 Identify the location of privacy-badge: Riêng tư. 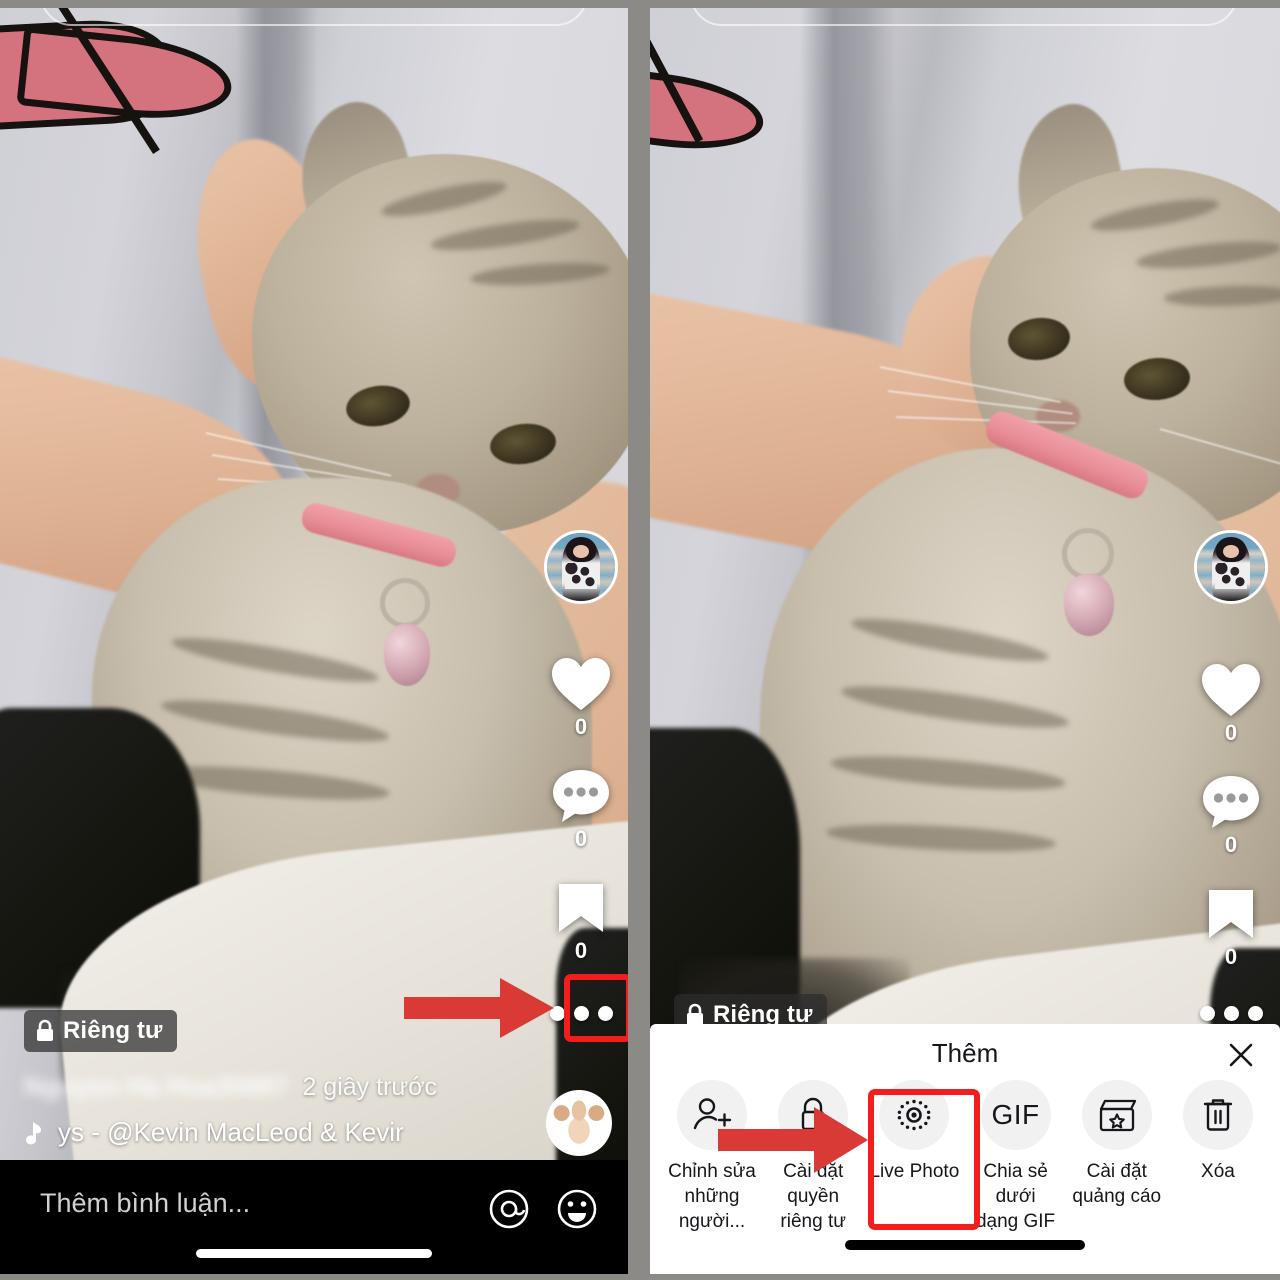
(100, 1031).